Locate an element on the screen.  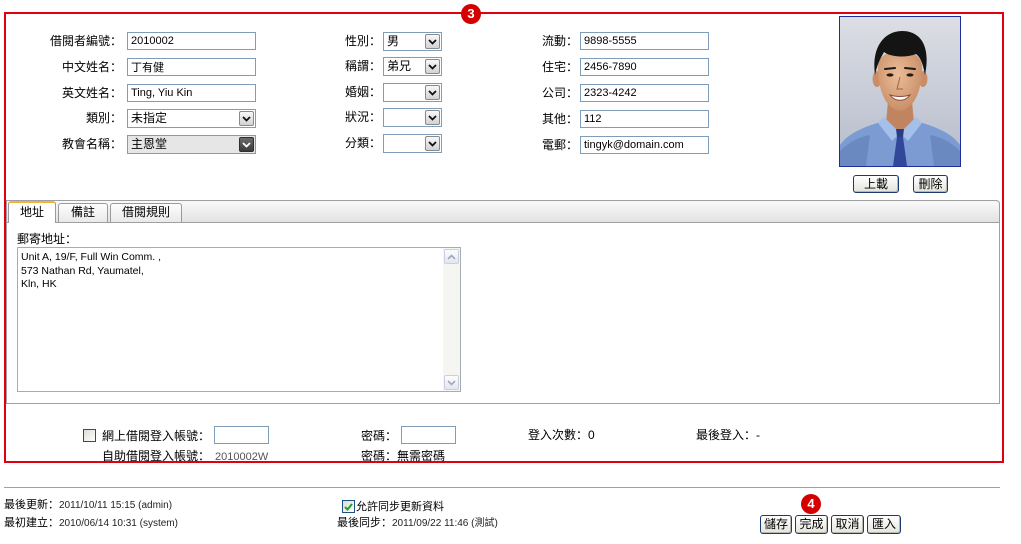
last-sync: 最後同步：2011/09/22 11:46 (測試) is located at coordinates (417, 523).